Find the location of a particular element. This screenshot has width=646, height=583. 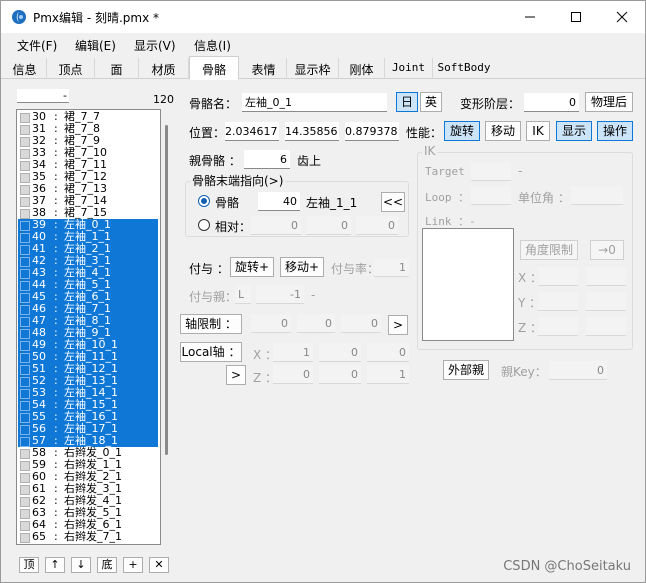

local-z2-input: 0 is located at coordinates (340, 374).